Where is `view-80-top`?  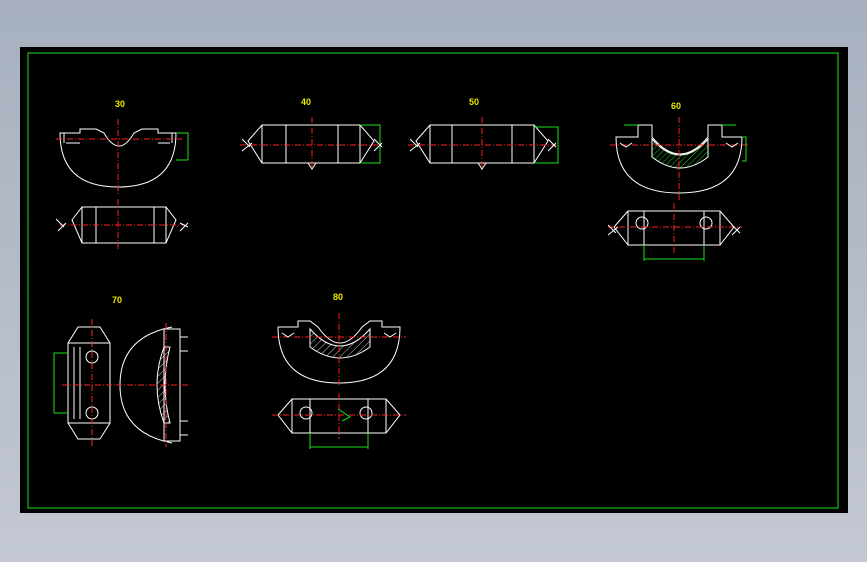 view-80-top is located at coordinates (339, 350).